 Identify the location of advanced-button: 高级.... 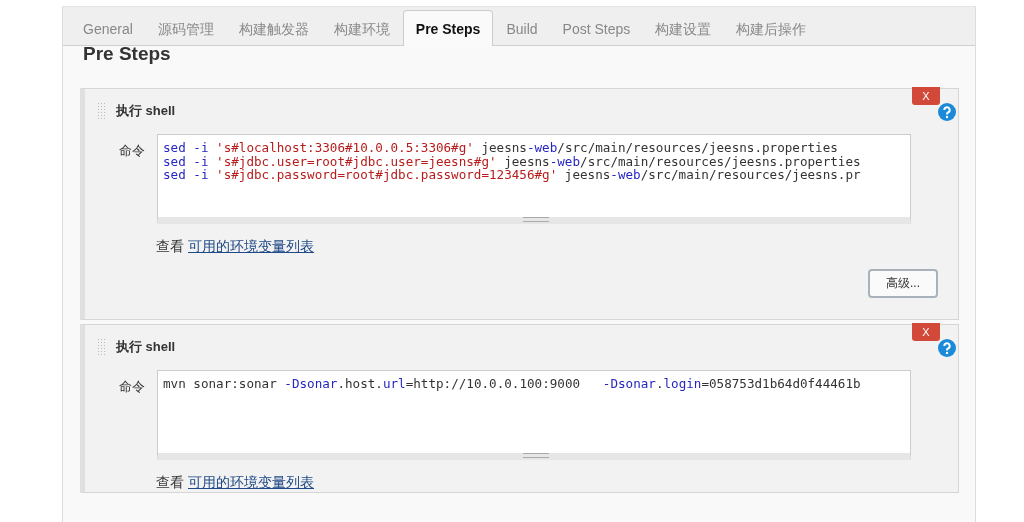
(903, 283).